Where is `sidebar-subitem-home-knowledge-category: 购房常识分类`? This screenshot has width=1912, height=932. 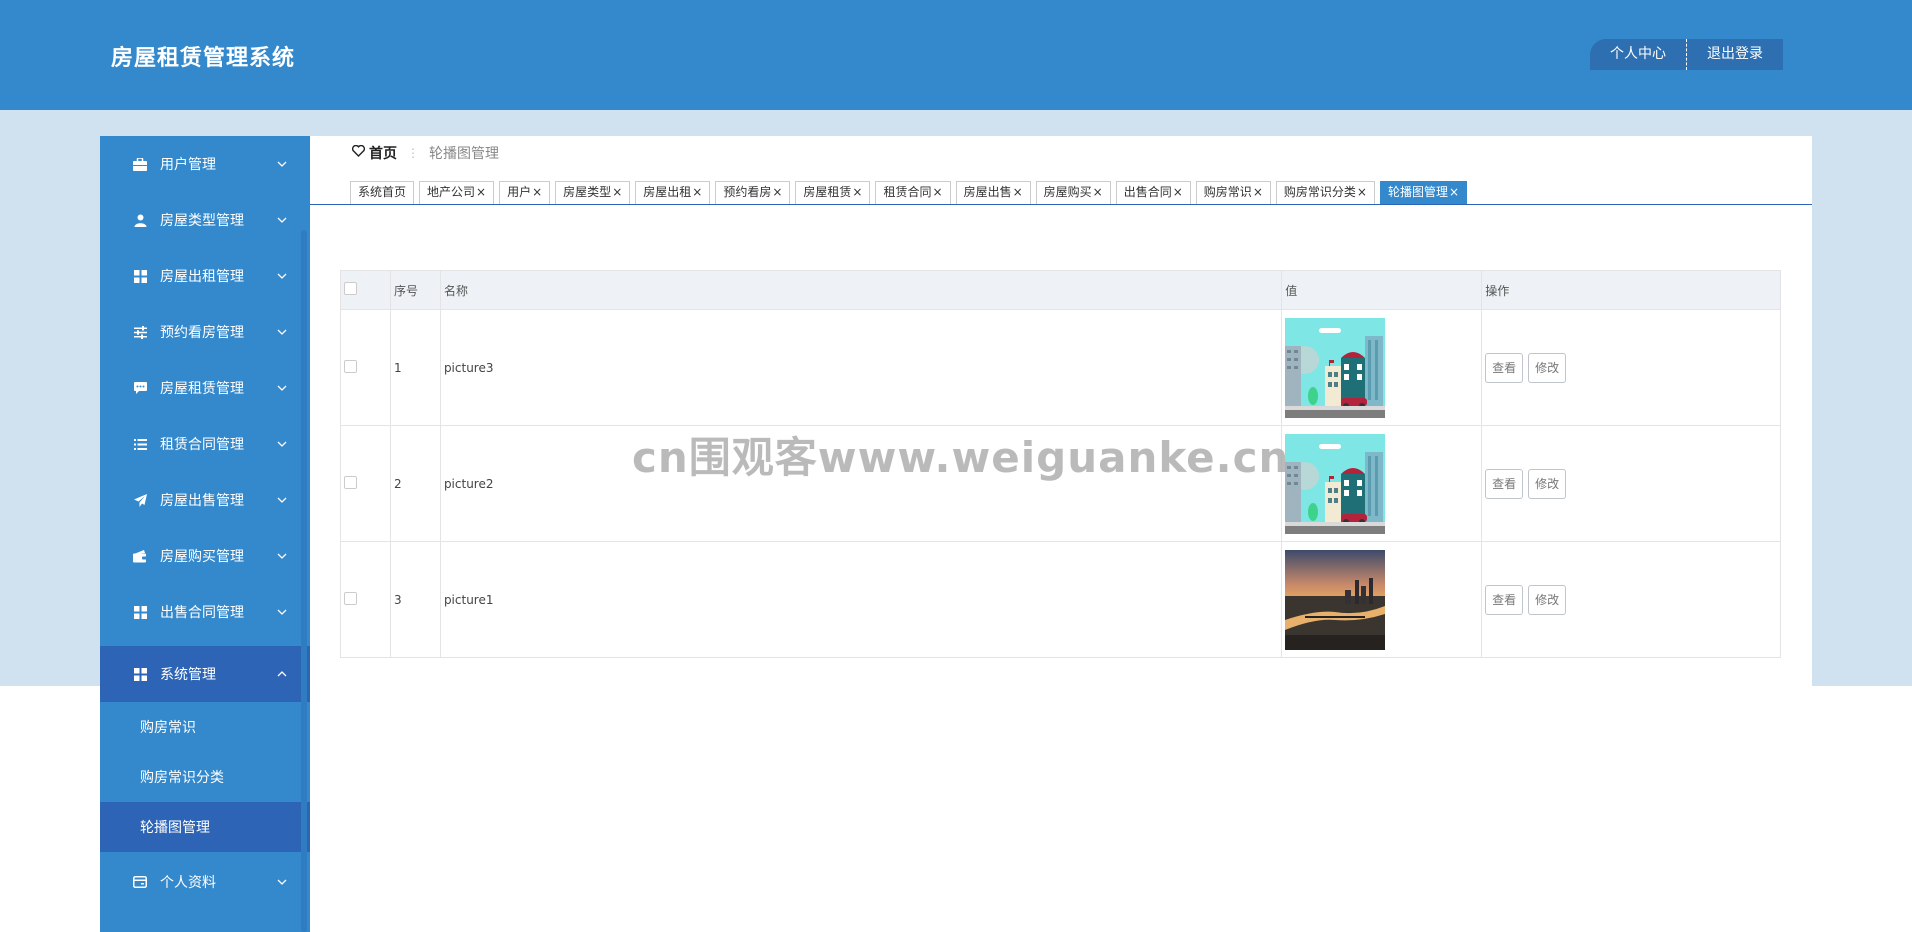 sidebar-subitem-home-knowledge-category: 购房常识分类 is located at coordinates (205, 777).